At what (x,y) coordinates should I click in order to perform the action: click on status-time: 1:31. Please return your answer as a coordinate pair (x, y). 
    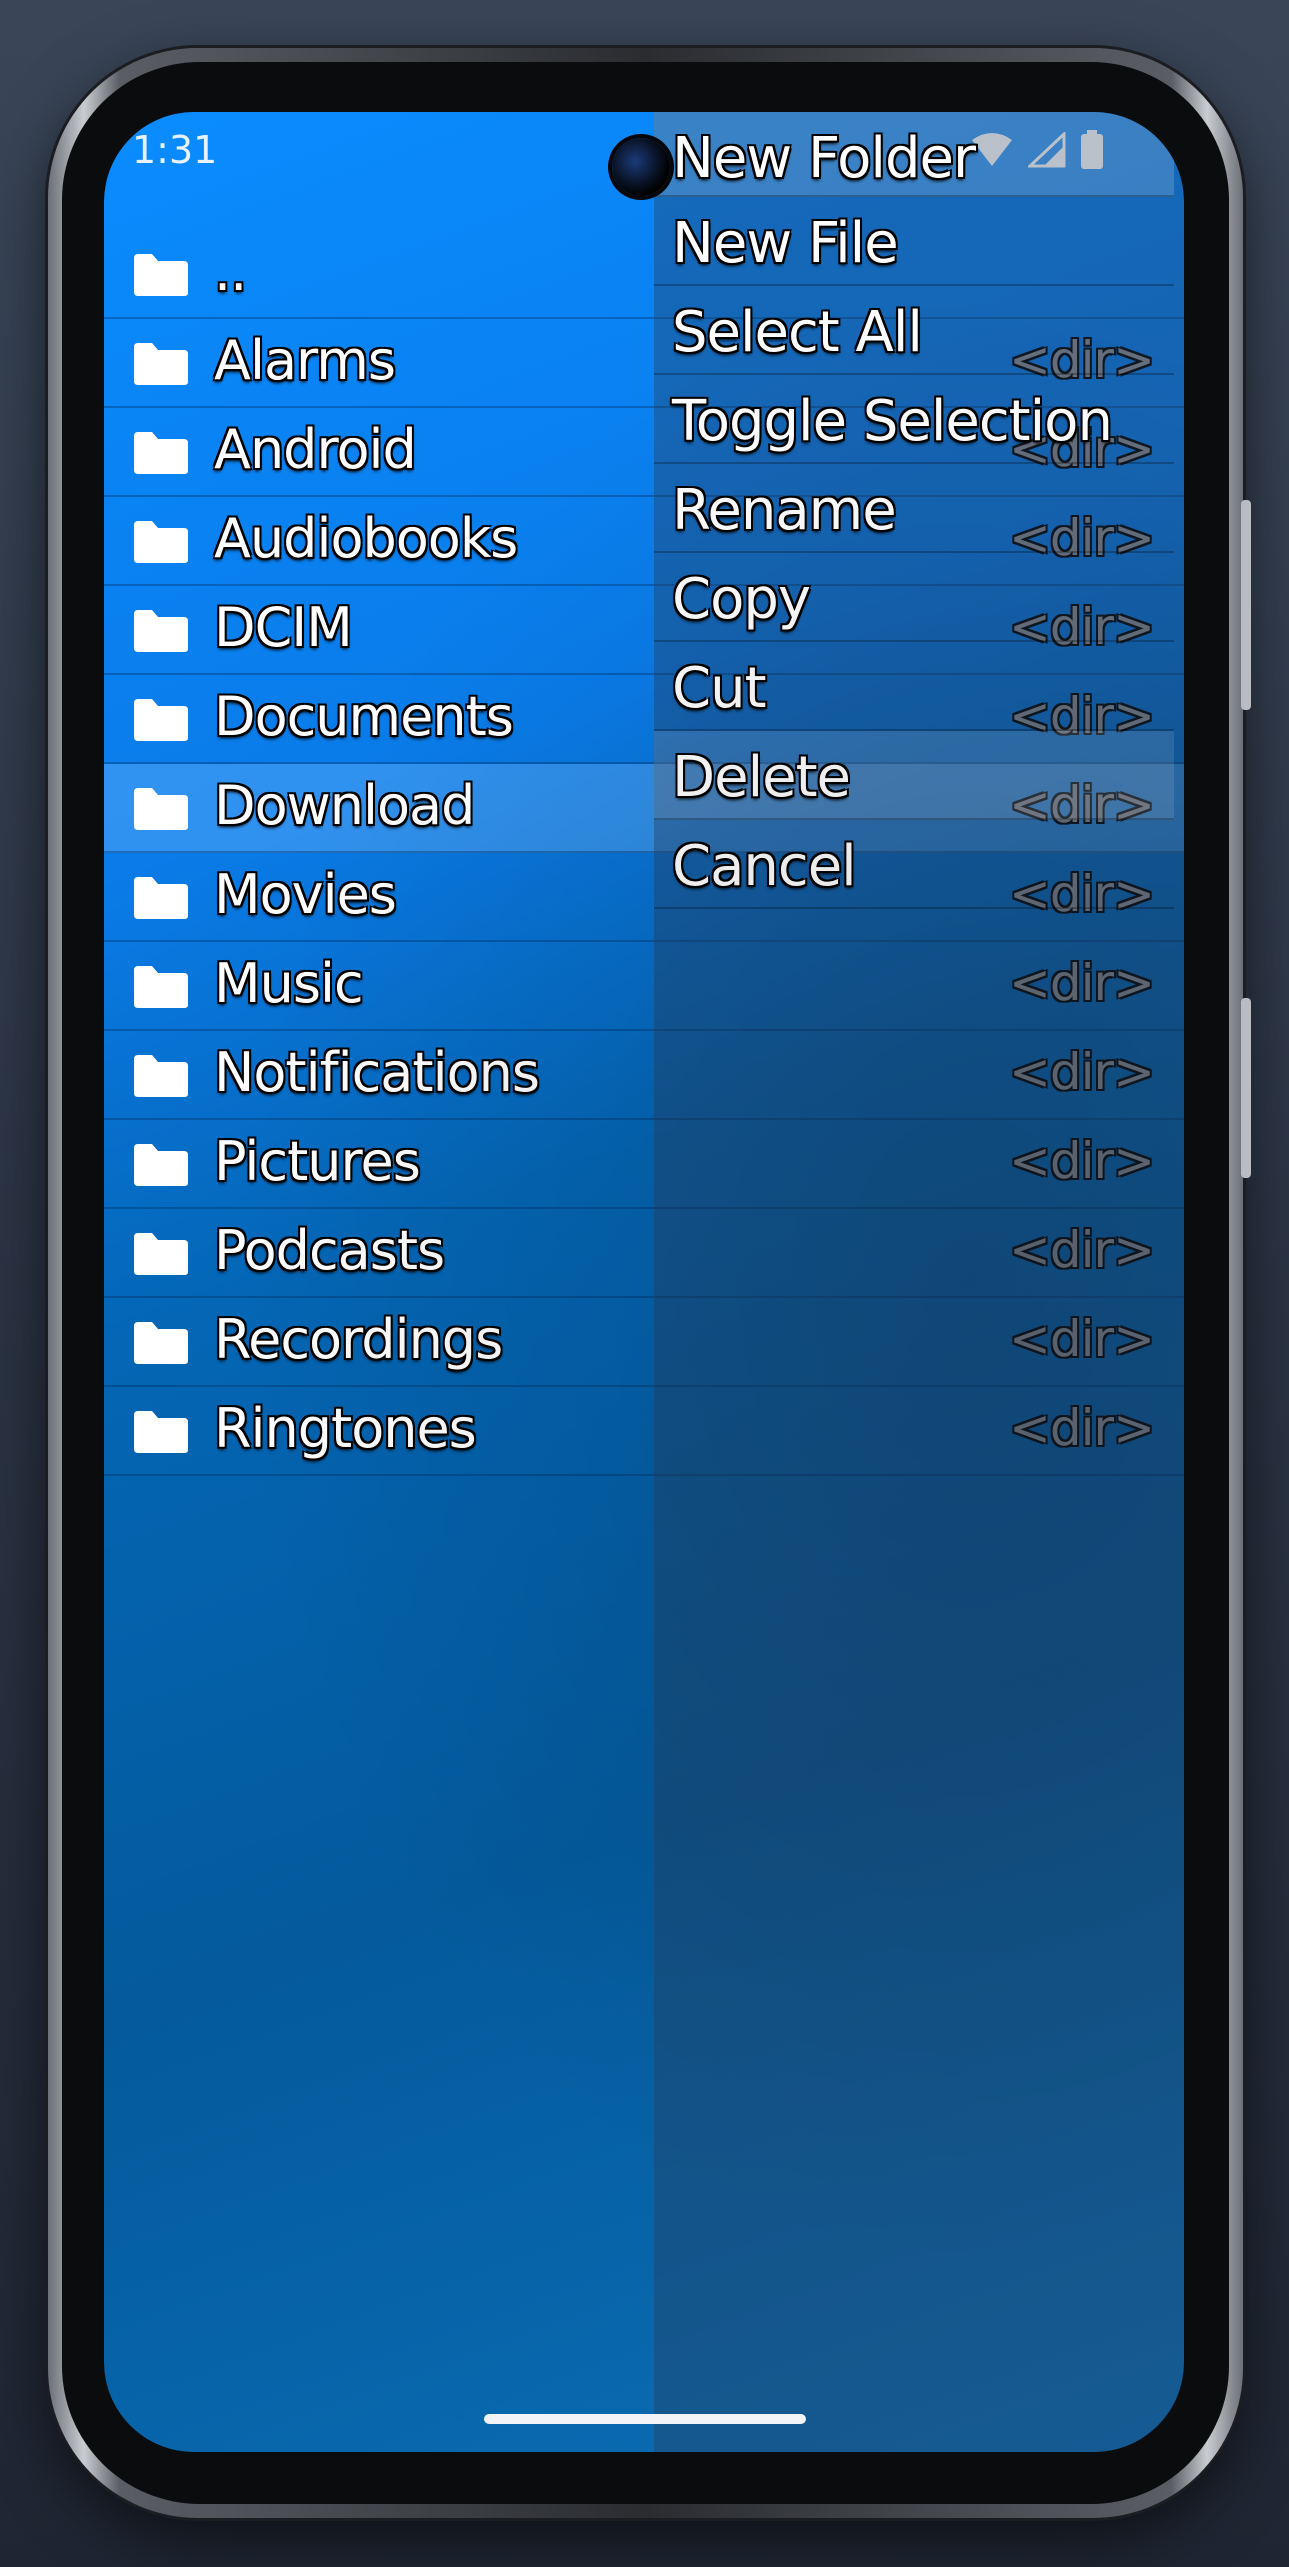
    Looking at the image, I should click on (175, 150).